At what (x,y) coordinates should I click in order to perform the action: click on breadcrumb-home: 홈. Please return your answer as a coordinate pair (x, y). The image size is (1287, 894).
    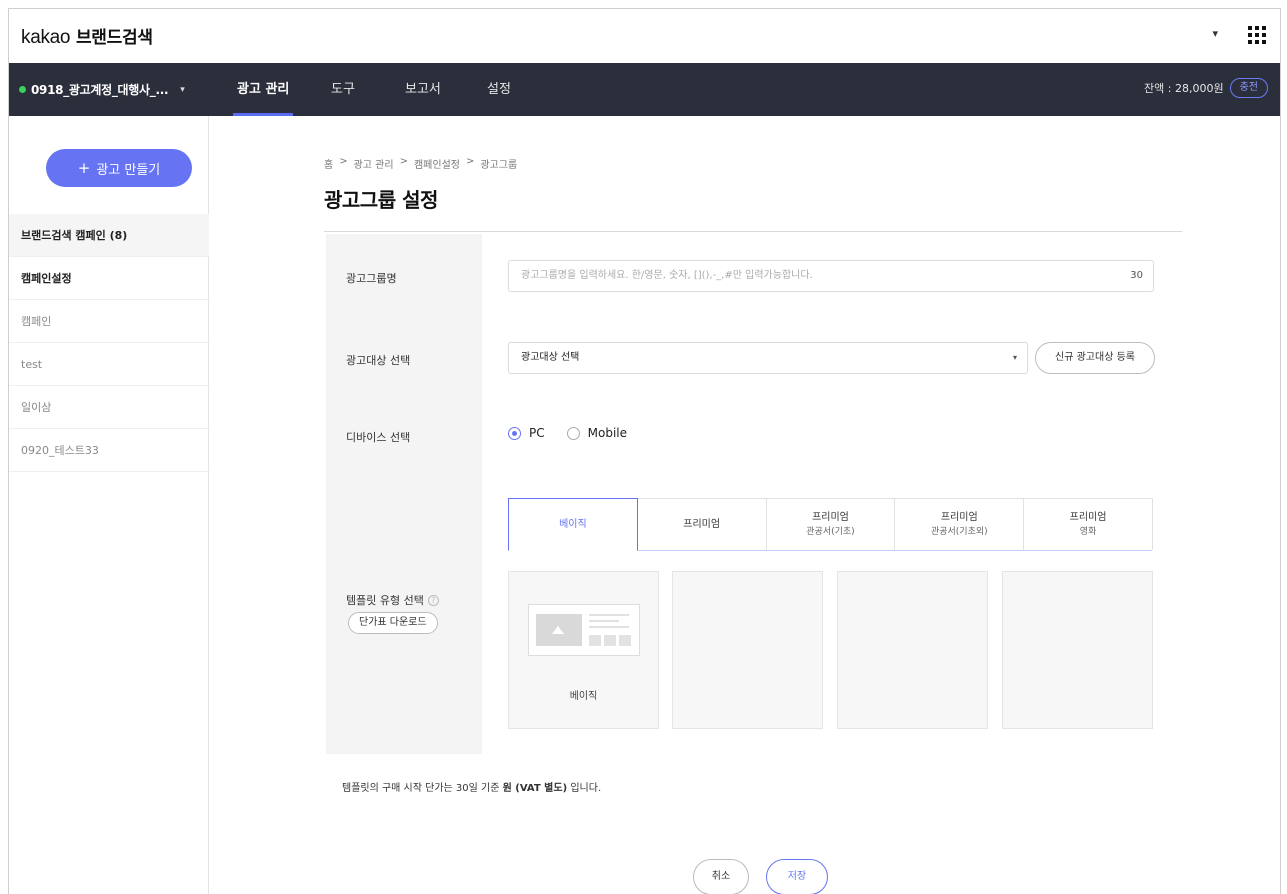
    Looking at the image, I should click on (328, 163).